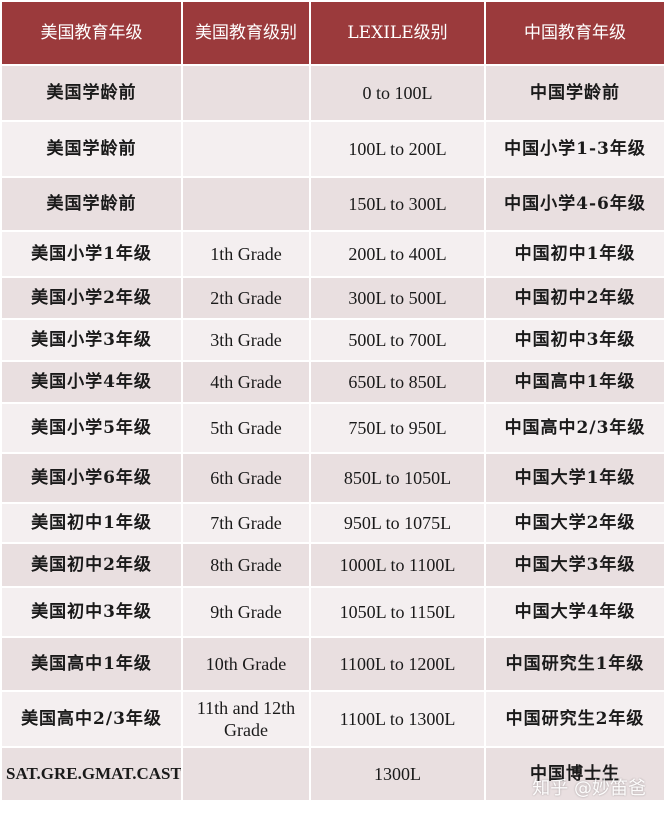 The image size is (664, 816). What do you see at coordinates (574, 382) in the screenshot?
I see `cell-cn-grade: 中国高中1年级` at bounding box center [574, 382].